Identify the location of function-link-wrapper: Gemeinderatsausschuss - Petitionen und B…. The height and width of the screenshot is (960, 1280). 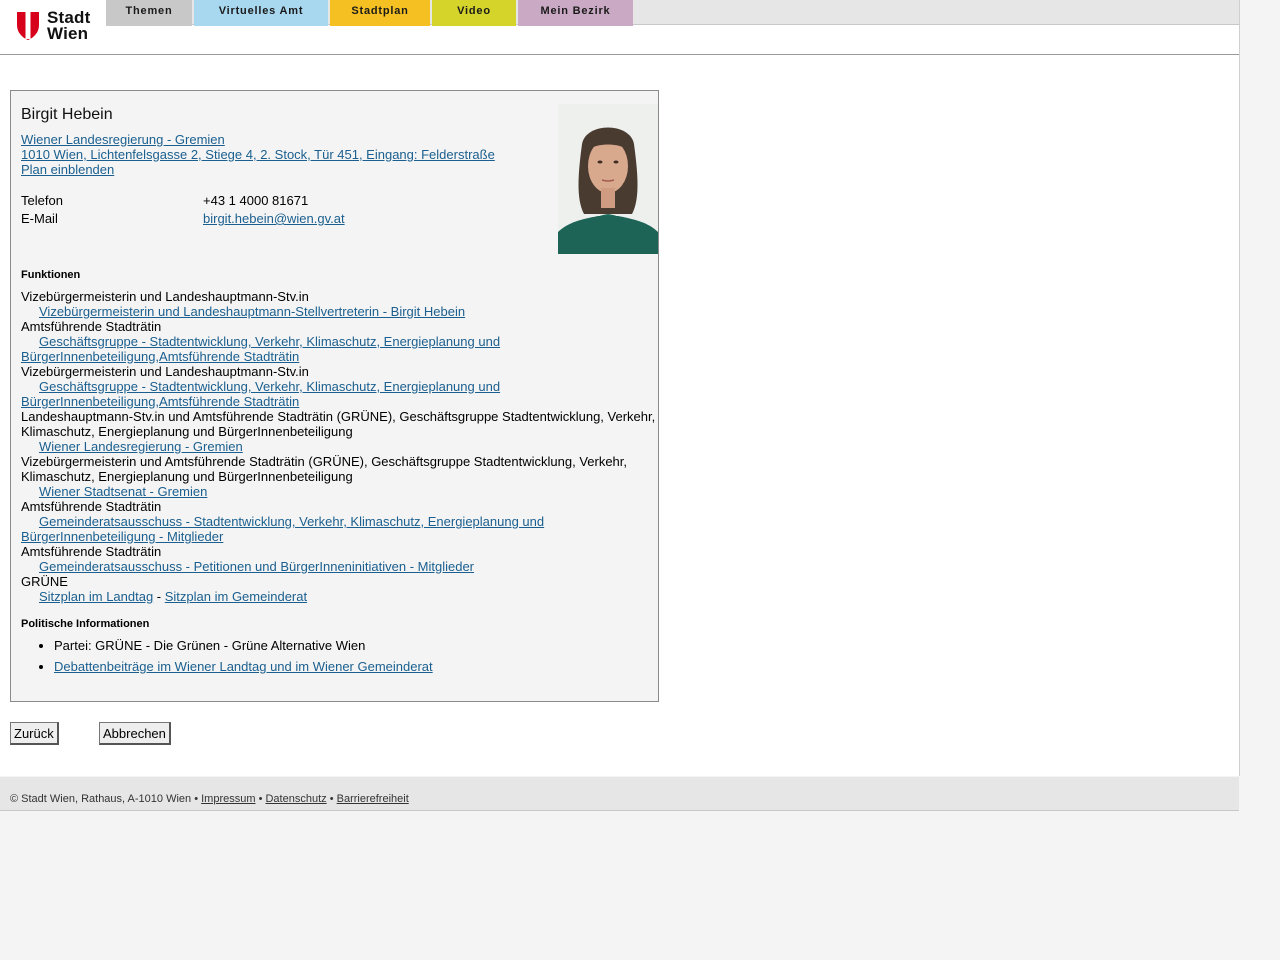
(341, 566).